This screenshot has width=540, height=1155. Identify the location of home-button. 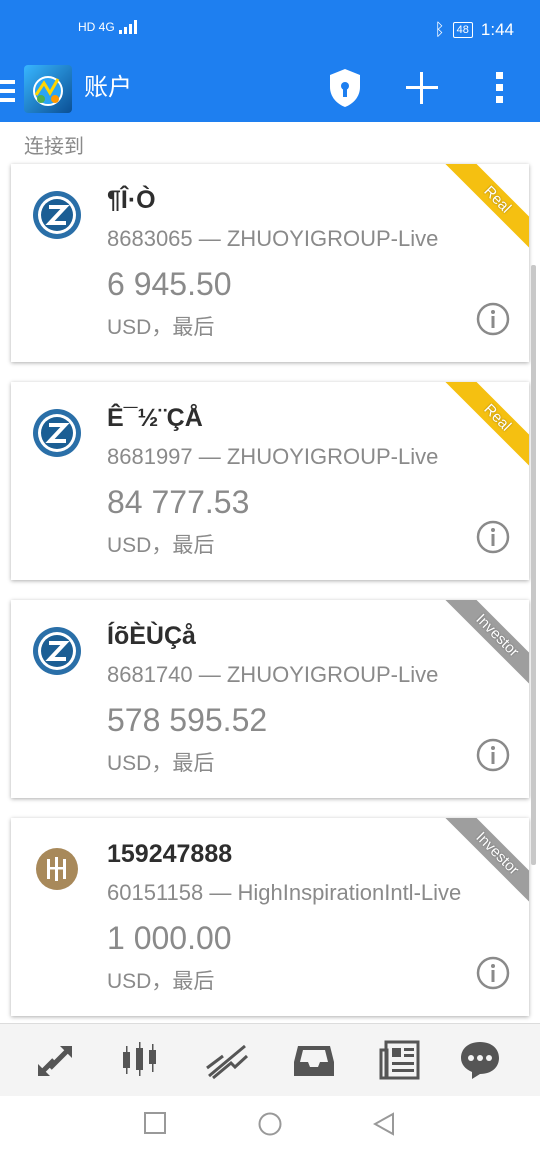
(270, 1126).